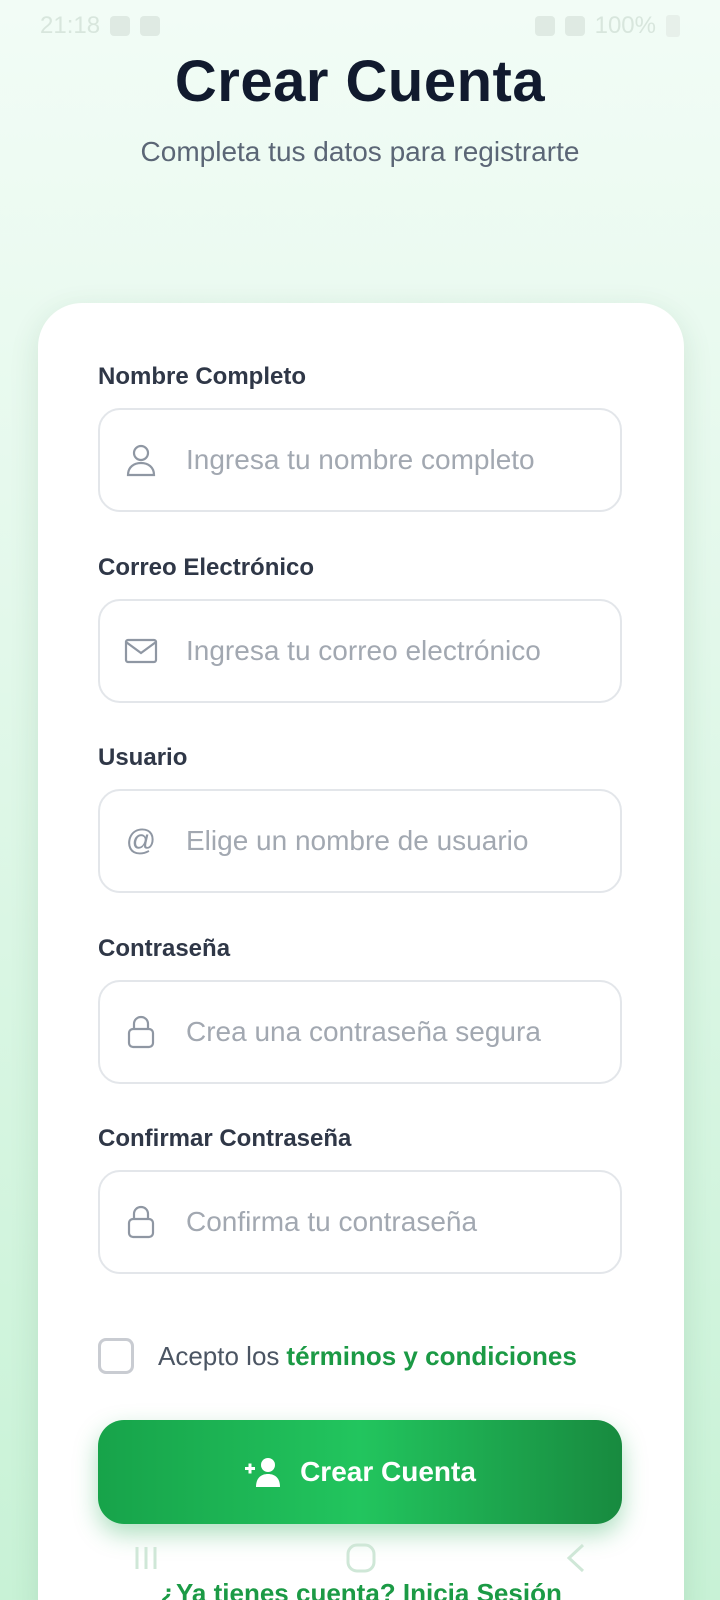  What do you see at coordinates (141, 651) in the screenshot?
I see `mail-icon` at bounding box center [141, 651].